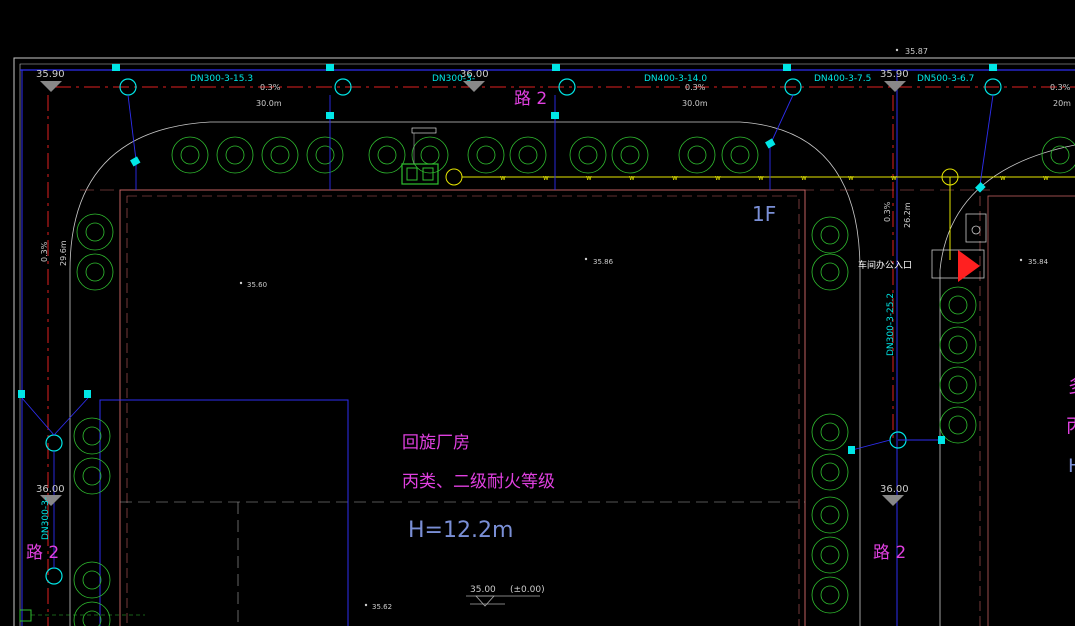 The image size is (1075, 626). I want to click on floor-label: 1F, so click(764, 214).